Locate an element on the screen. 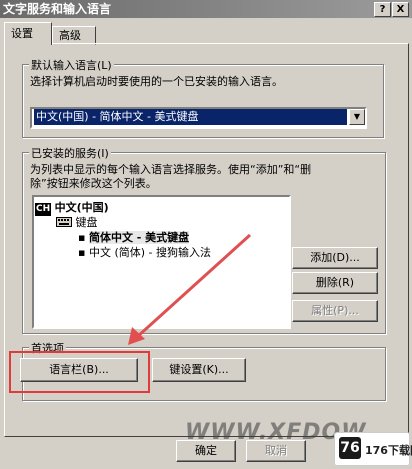 This screenshot has width=412, height=469. logo-text: 176下载网 is located at coordinates (388, 450).